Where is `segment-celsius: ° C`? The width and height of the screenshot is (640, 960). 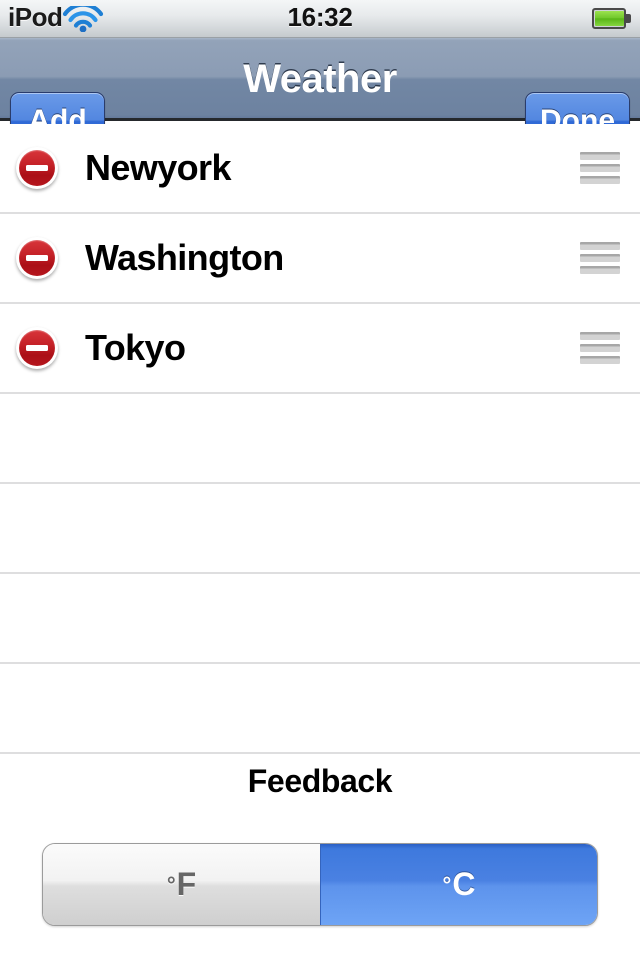 segment-celsius: ° C is located at coordinates (458, 884).